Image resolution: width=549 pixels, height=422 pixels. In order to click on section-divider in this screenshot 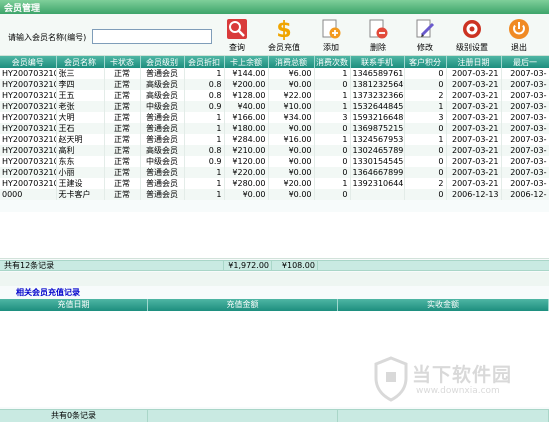, I will do `click(274, 279)`.